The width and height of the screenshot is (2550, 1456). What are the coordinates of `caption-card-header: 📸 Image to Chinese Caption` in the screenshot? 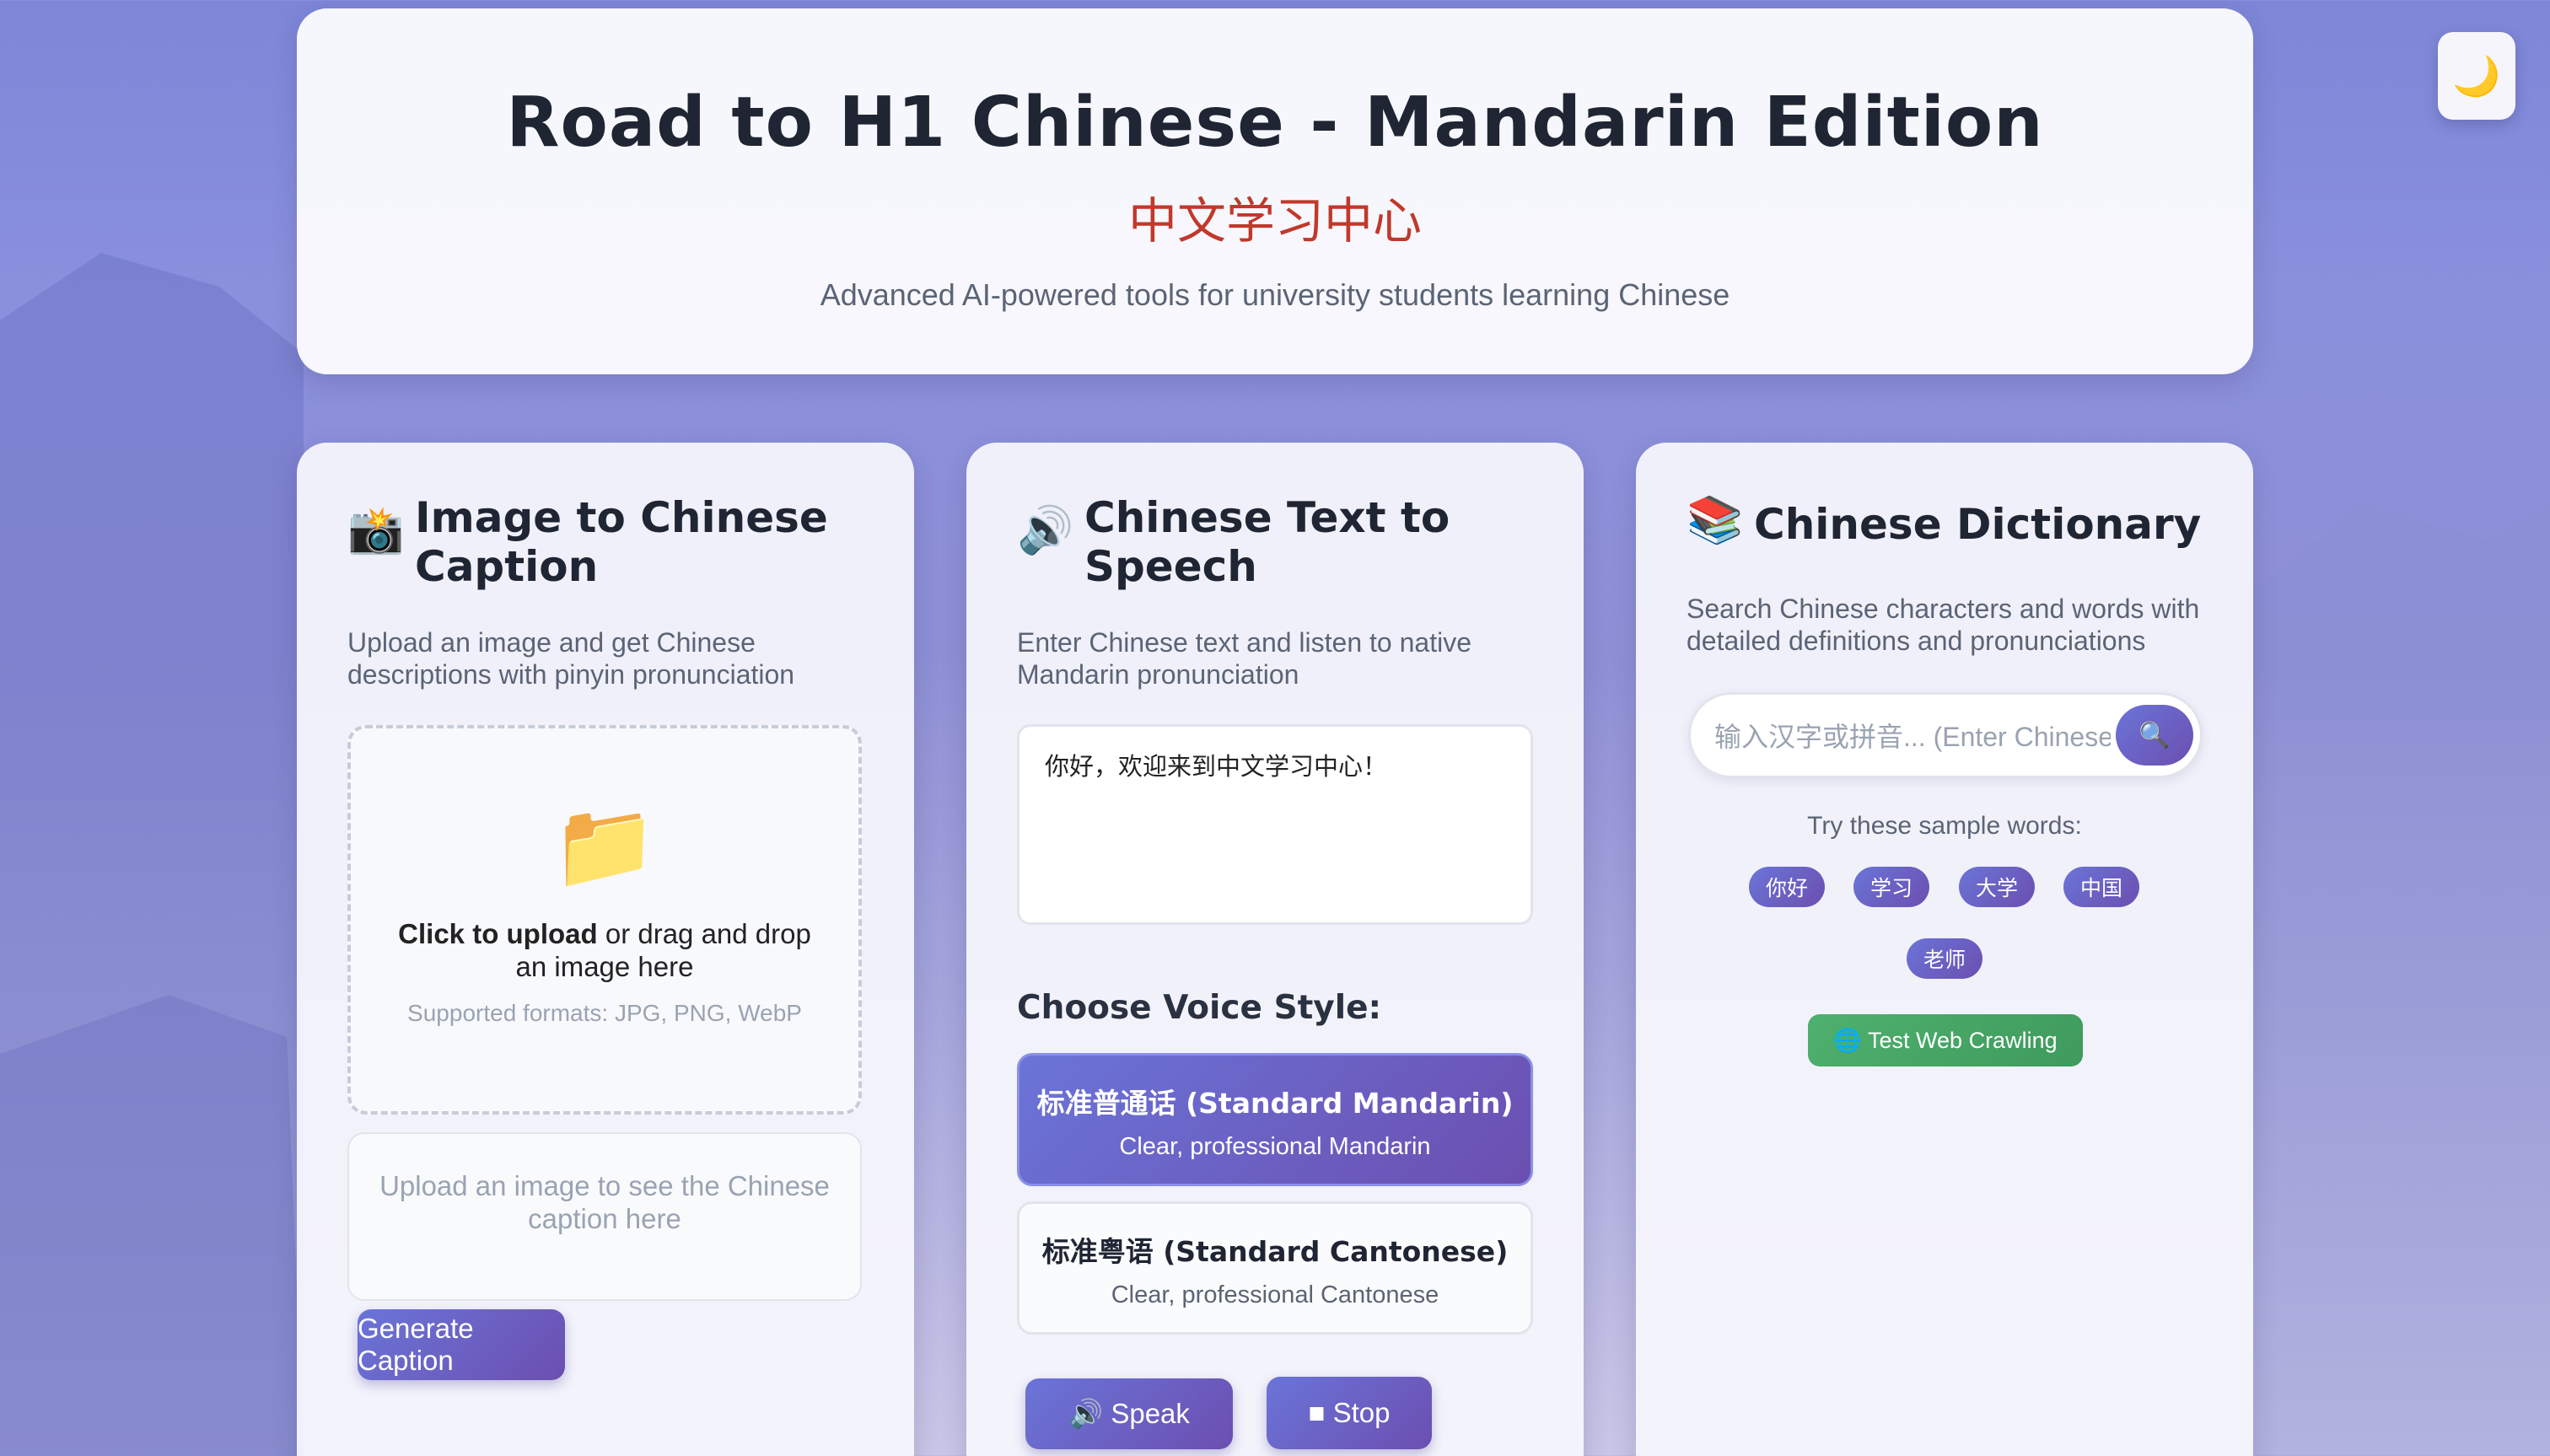 It's located at (617, 542).